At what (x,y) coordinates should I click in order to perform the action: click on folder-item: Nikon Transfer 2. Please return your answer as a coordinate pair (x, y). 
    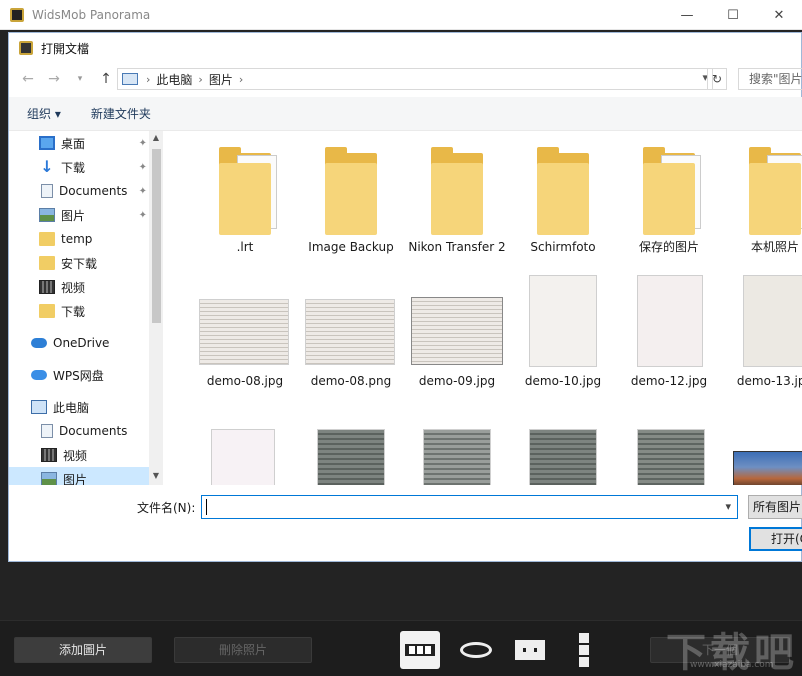
    Looking at the image, I should click on (457, 196).